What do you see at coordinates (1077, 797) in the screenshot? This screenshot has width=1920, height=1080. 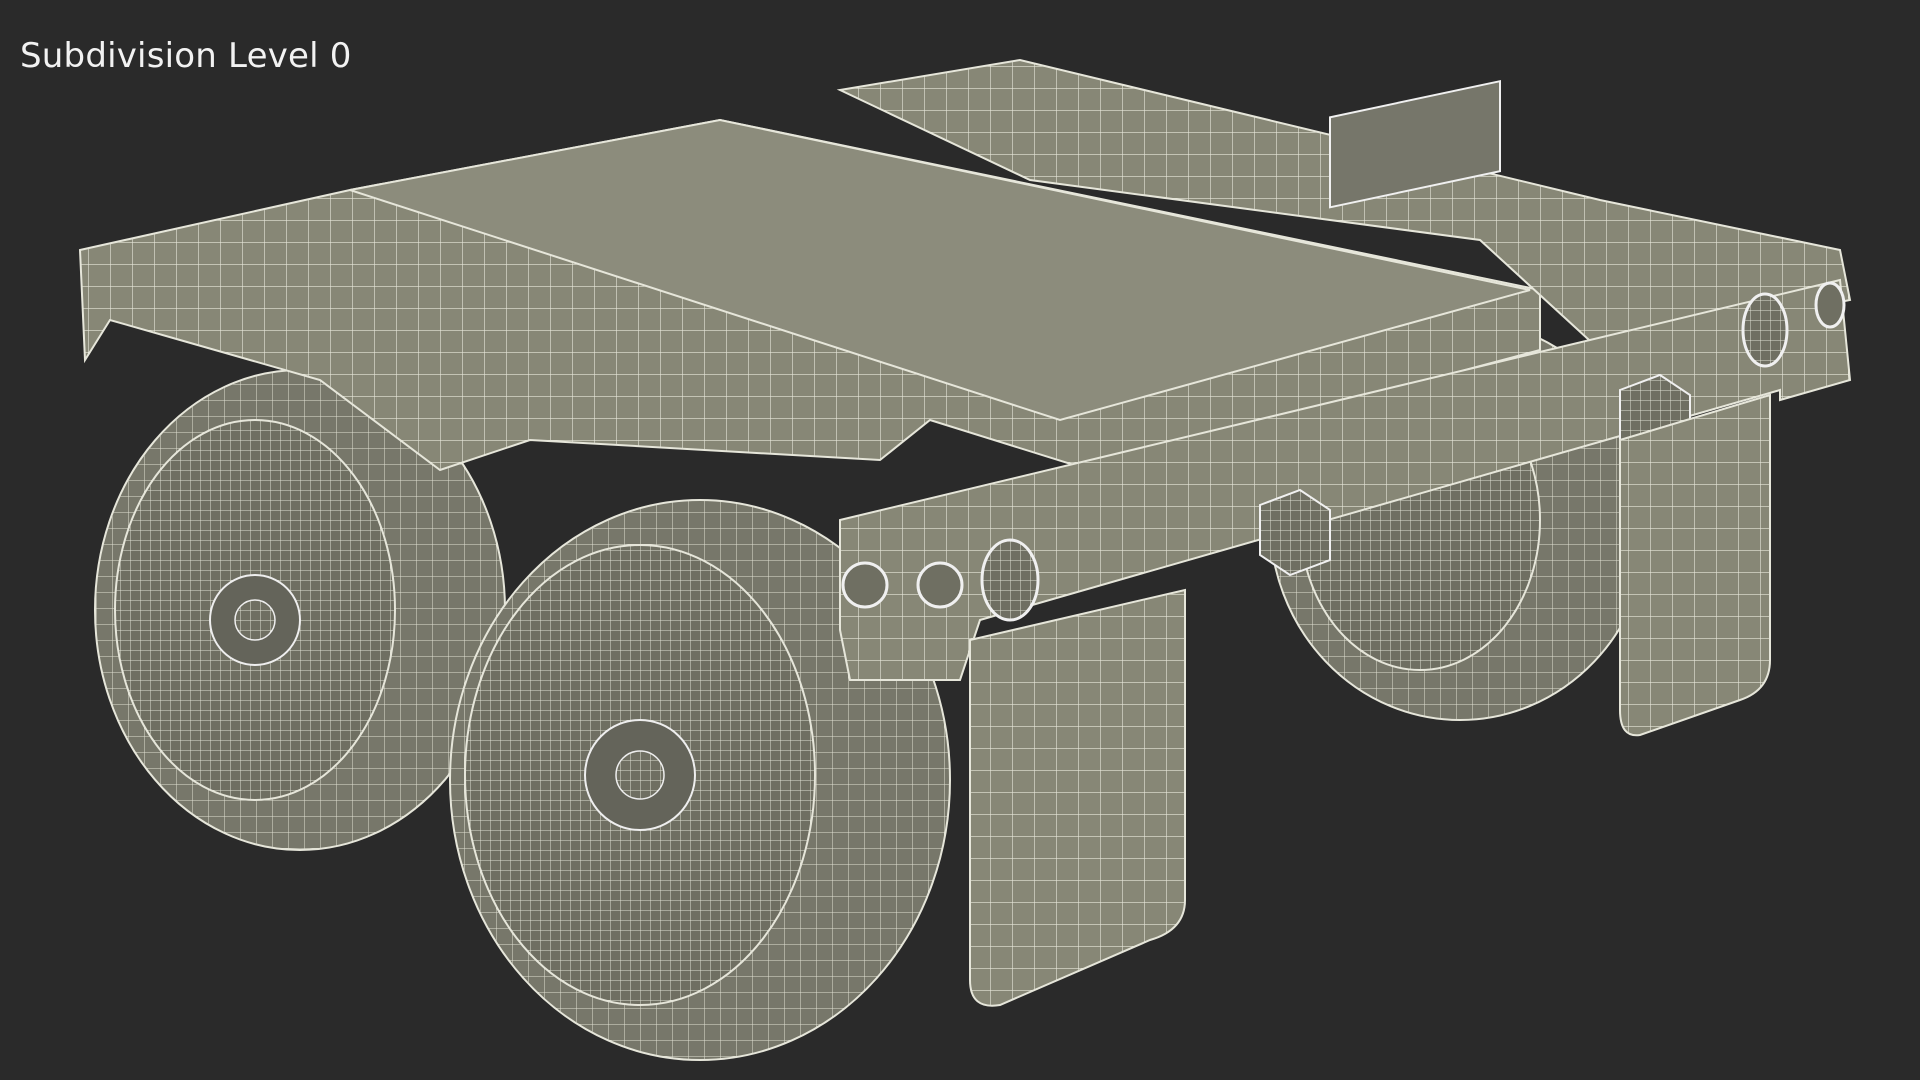 I see `mud-flap-left` at bounding box center [1077, 797].